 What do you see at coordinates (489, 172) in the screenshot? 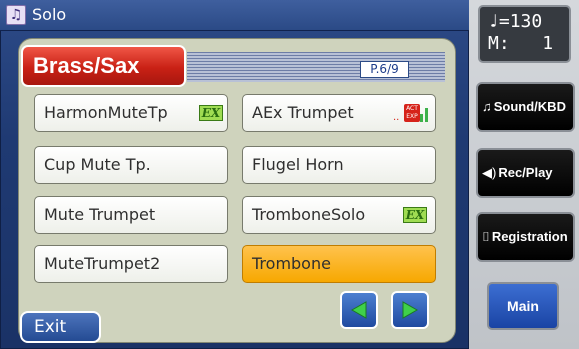
I see `speaker-icon: ◀)` at bounding box center [489, 172].